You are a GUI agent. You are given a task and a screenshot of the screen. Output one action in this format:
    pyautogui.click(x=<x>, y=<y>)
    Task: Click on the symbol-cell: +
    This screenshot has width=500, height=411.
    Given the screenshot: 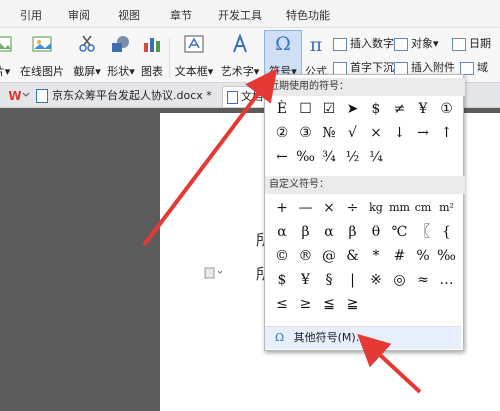 What is the action you would take?
    pyautogui.click(x=282, y=208)
    